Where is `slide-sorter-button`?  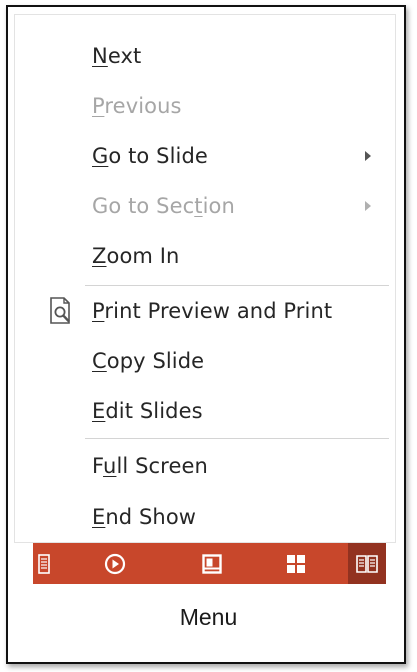 slide-sorter-button is located at coordinates (296, 563).